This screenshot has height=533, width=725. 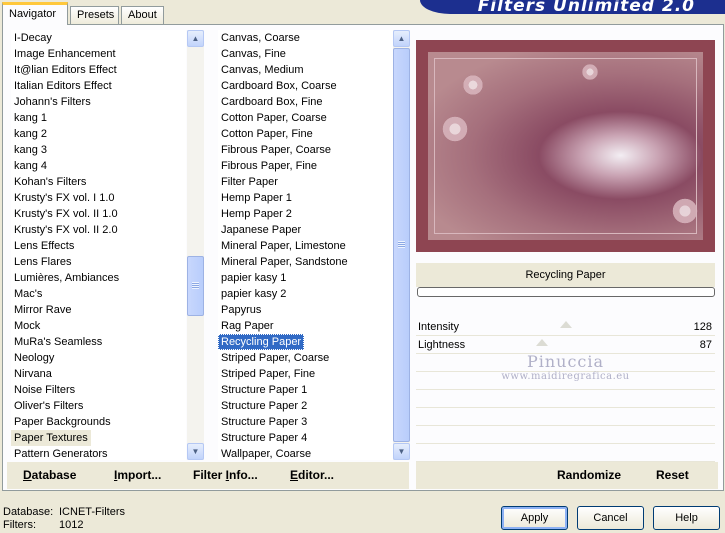 I want to click on banner-title: Filters Unlimited 2.0, so click(x=586, y=7).